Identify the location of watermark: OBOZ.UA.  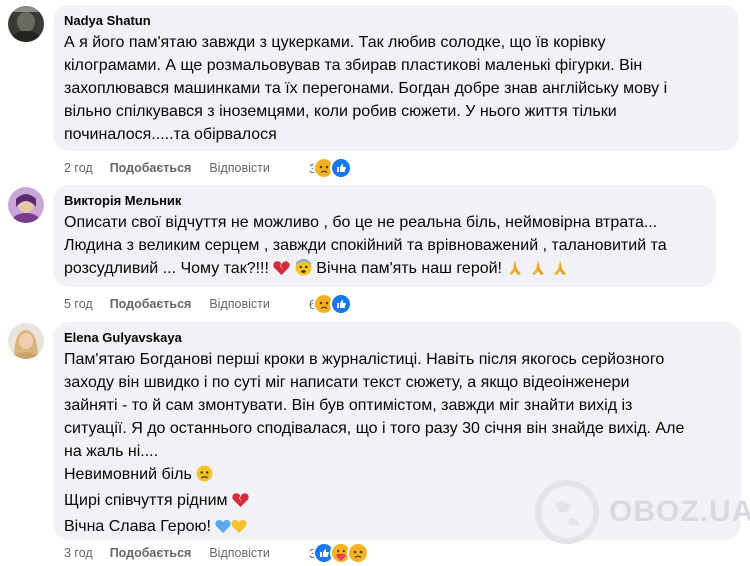
(642, 512).